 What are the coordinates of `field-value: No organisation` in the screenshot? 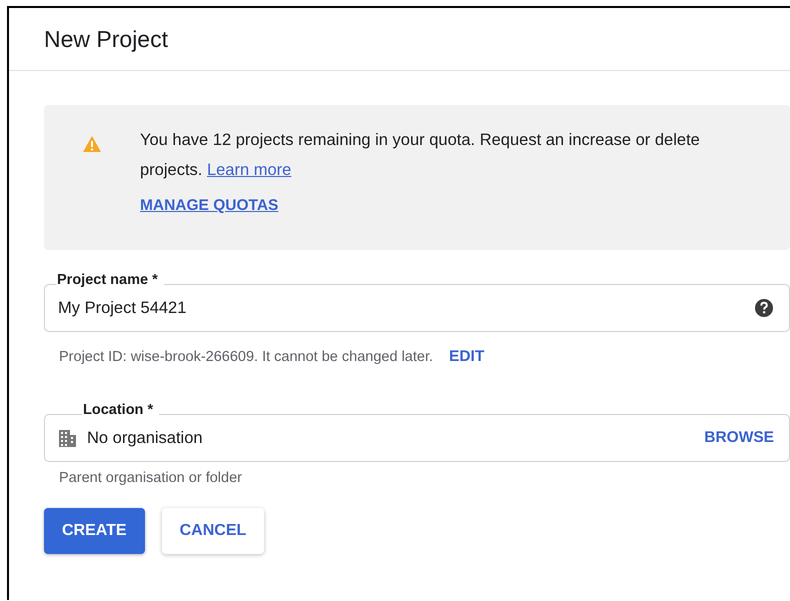 It's located at (145, 438).